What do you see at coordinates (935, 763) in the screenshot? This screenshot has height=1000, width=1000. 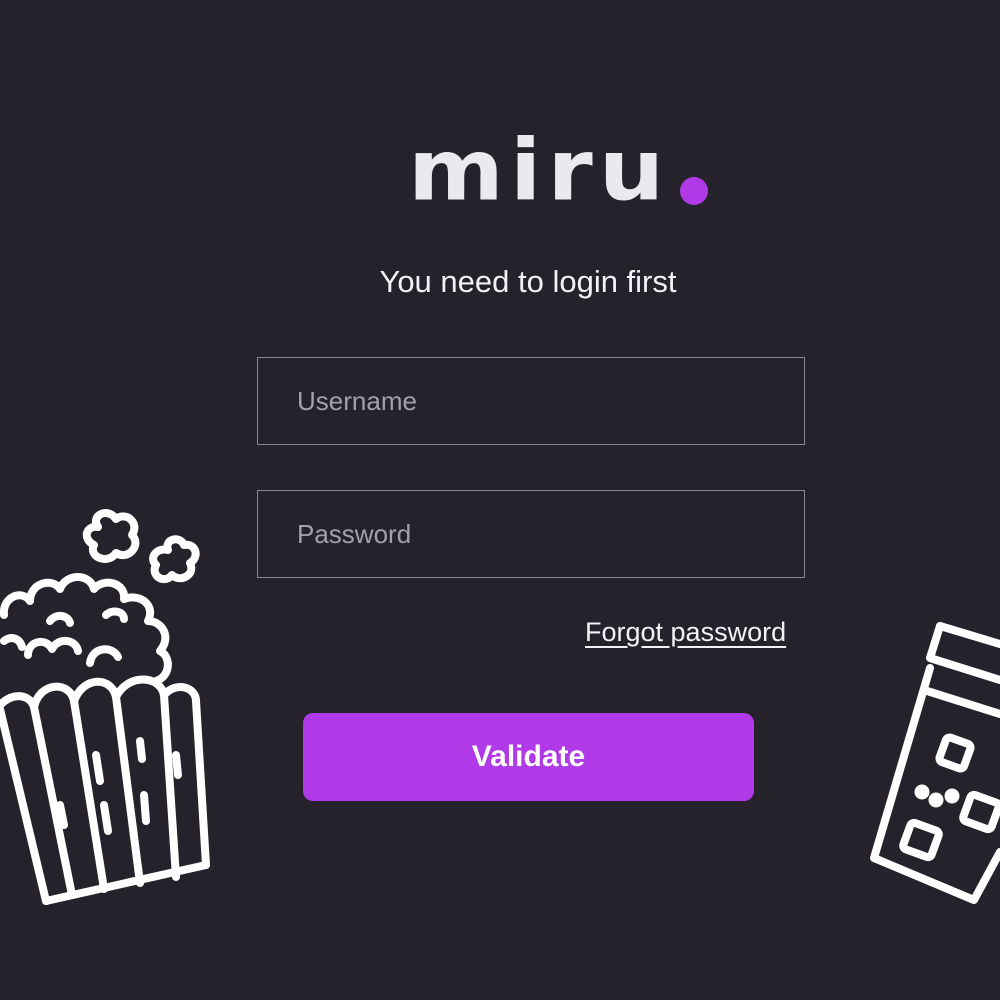 I see `soda-cup-icon` at bounding box center [935, 763].